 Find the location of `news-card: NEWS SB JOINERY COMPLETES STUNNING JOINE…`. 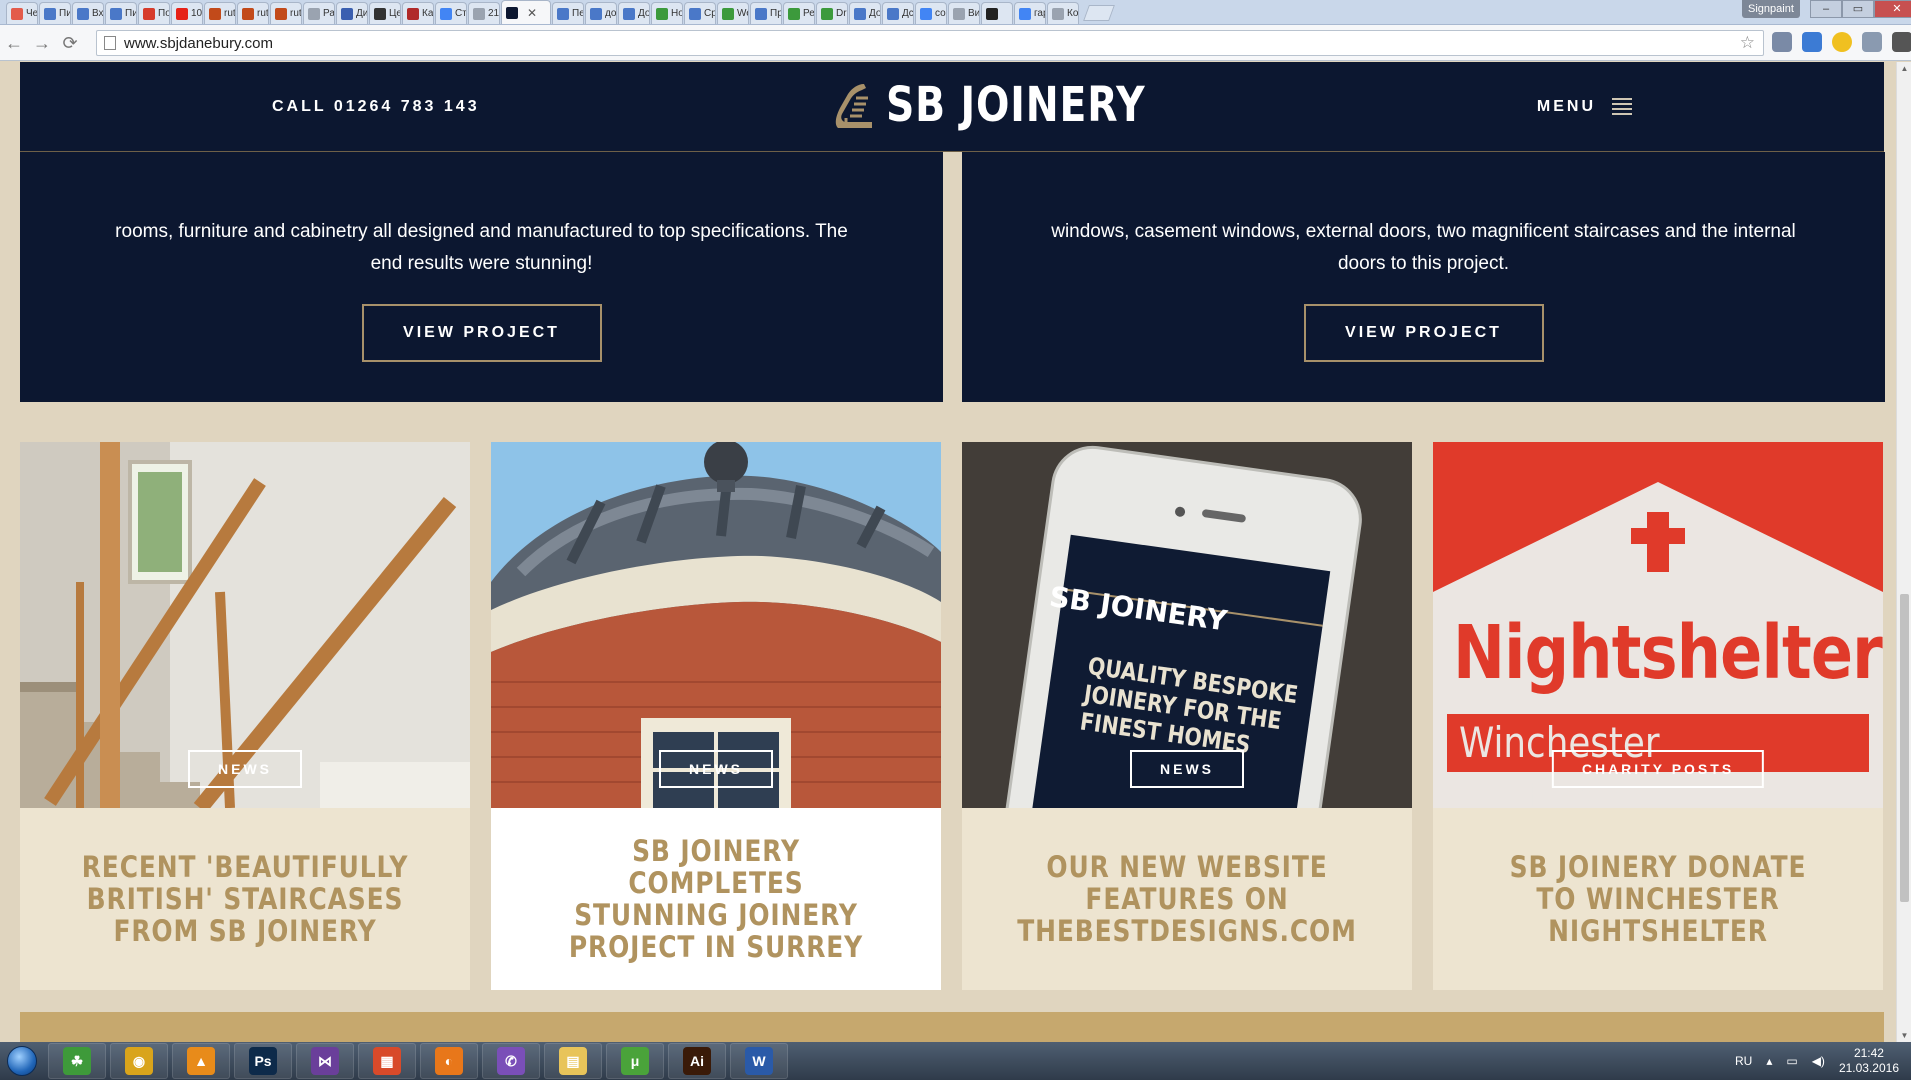

news-card: NEWS SB JOINERY COMPLETES STUNNING JOINE… is located at coordinates (716, 716).